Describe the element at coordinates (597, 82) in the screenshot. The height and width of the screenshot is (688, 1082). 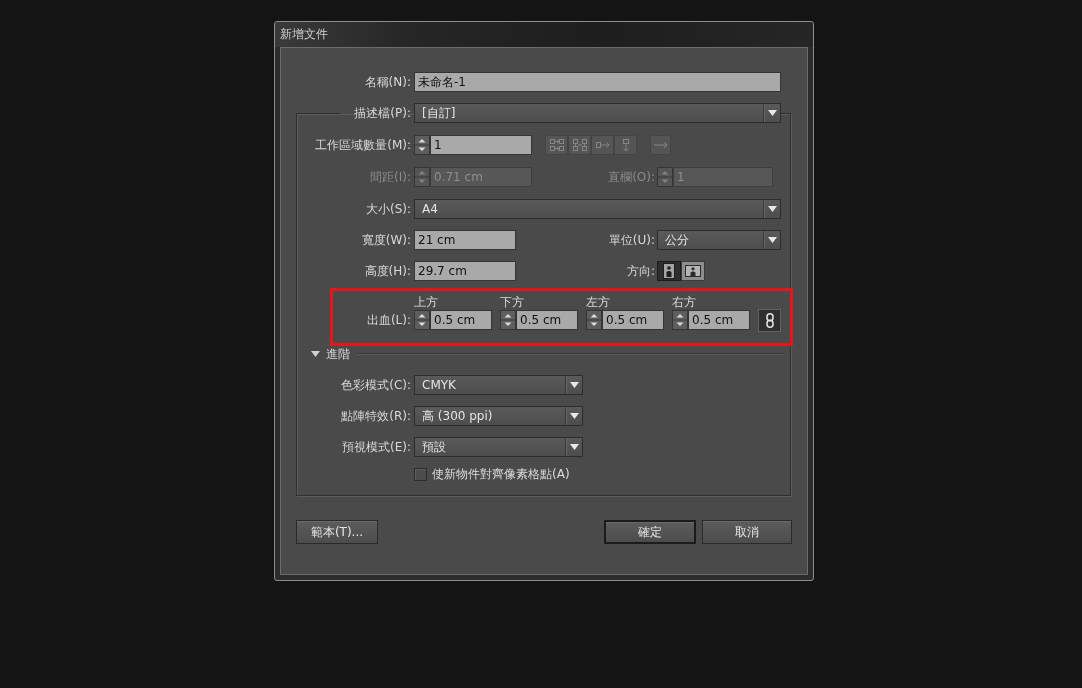
I see `text-field: 未命名-1` at that location.